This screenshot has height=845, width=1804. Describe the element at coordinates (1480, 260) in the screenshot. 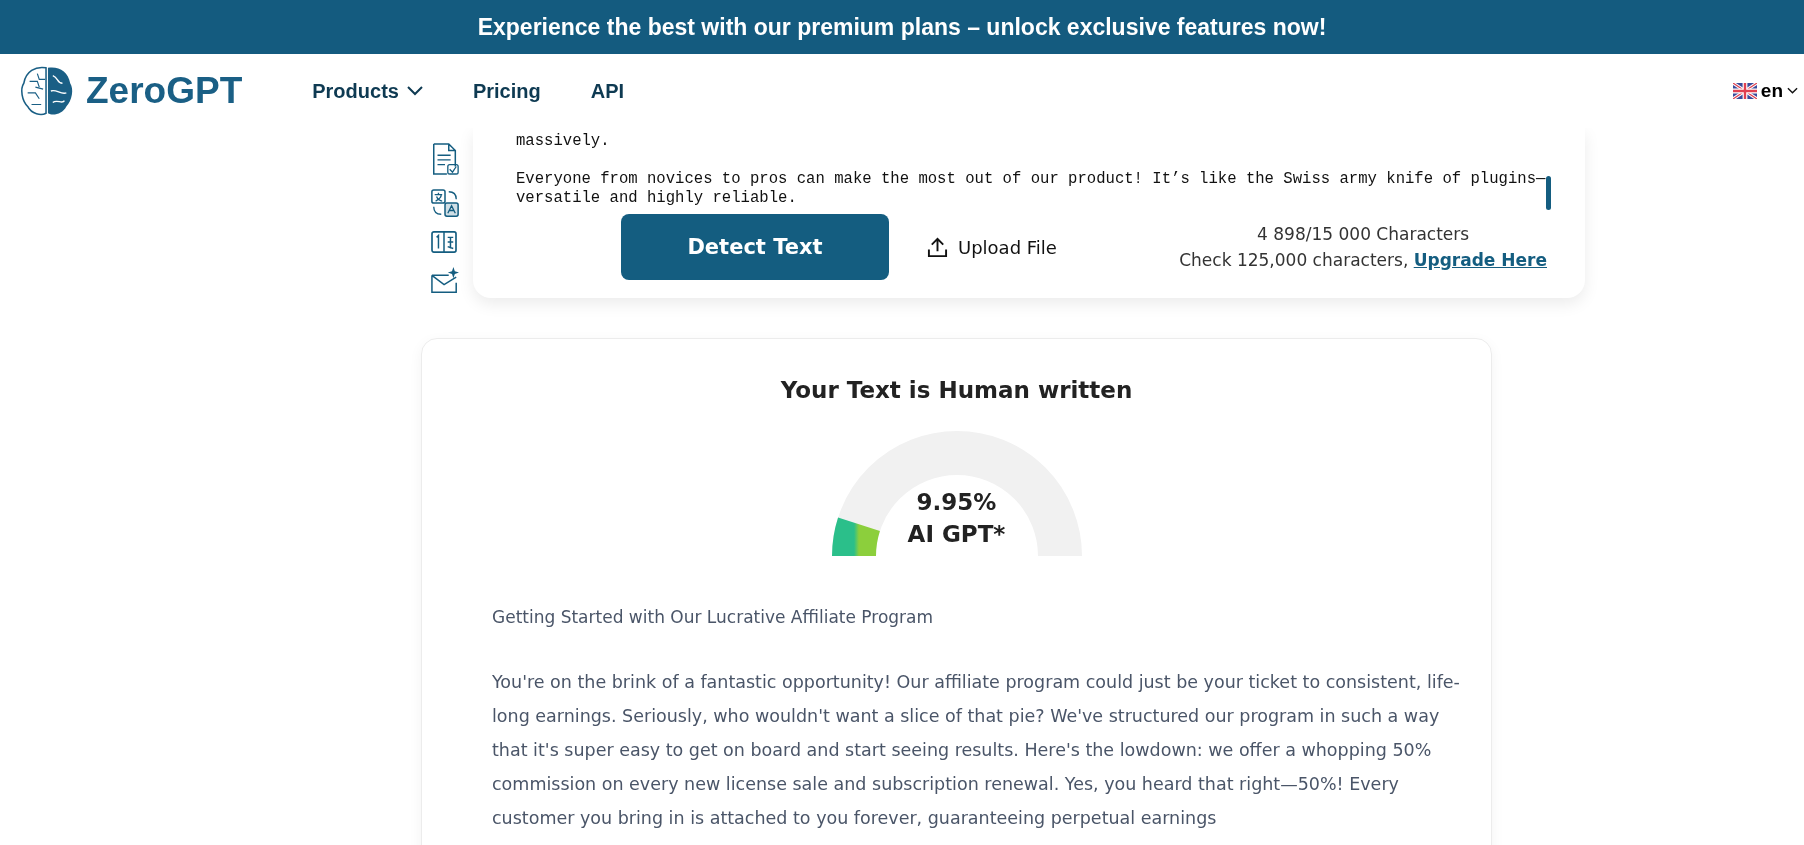

I see `upgrade-link: Upgrade Here` at that location.